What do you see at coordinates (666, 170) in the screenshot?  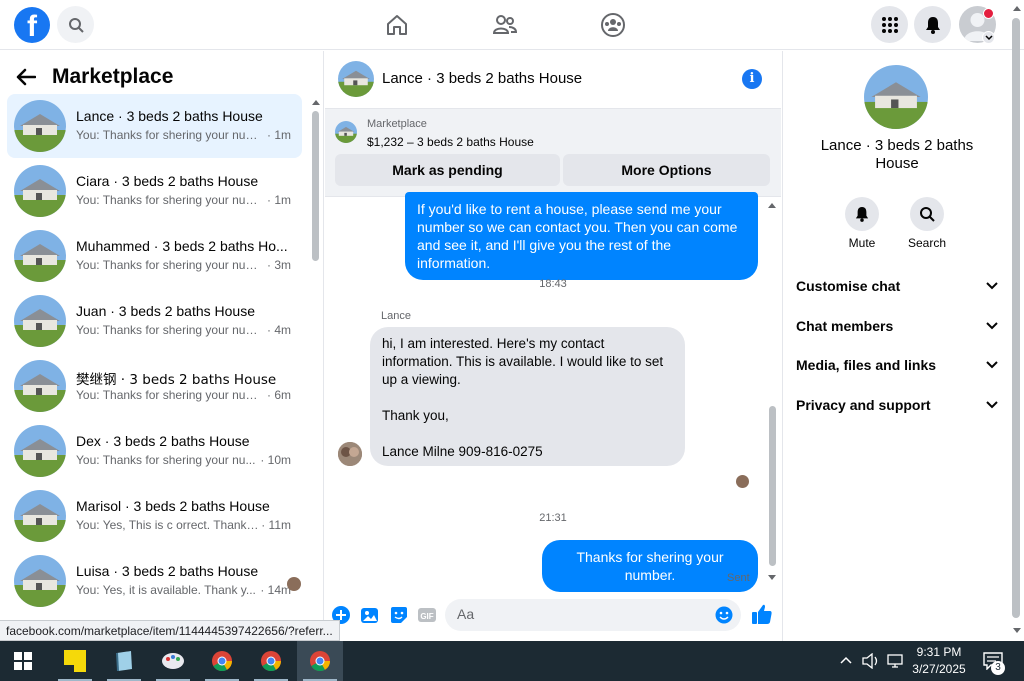 I see `more-options-button: More Options` at bounding box center [666, 170].